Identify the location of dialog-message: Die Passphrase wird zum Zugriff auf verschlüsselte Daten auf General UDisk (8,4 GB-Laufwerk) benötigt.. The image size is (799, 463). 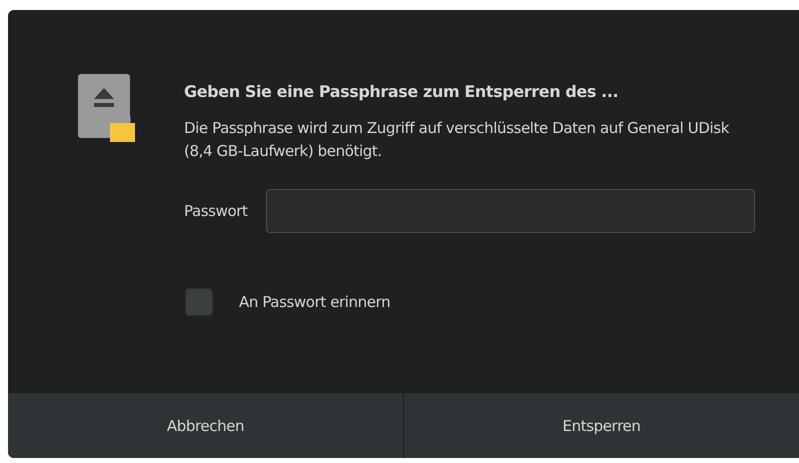
(457, 140).